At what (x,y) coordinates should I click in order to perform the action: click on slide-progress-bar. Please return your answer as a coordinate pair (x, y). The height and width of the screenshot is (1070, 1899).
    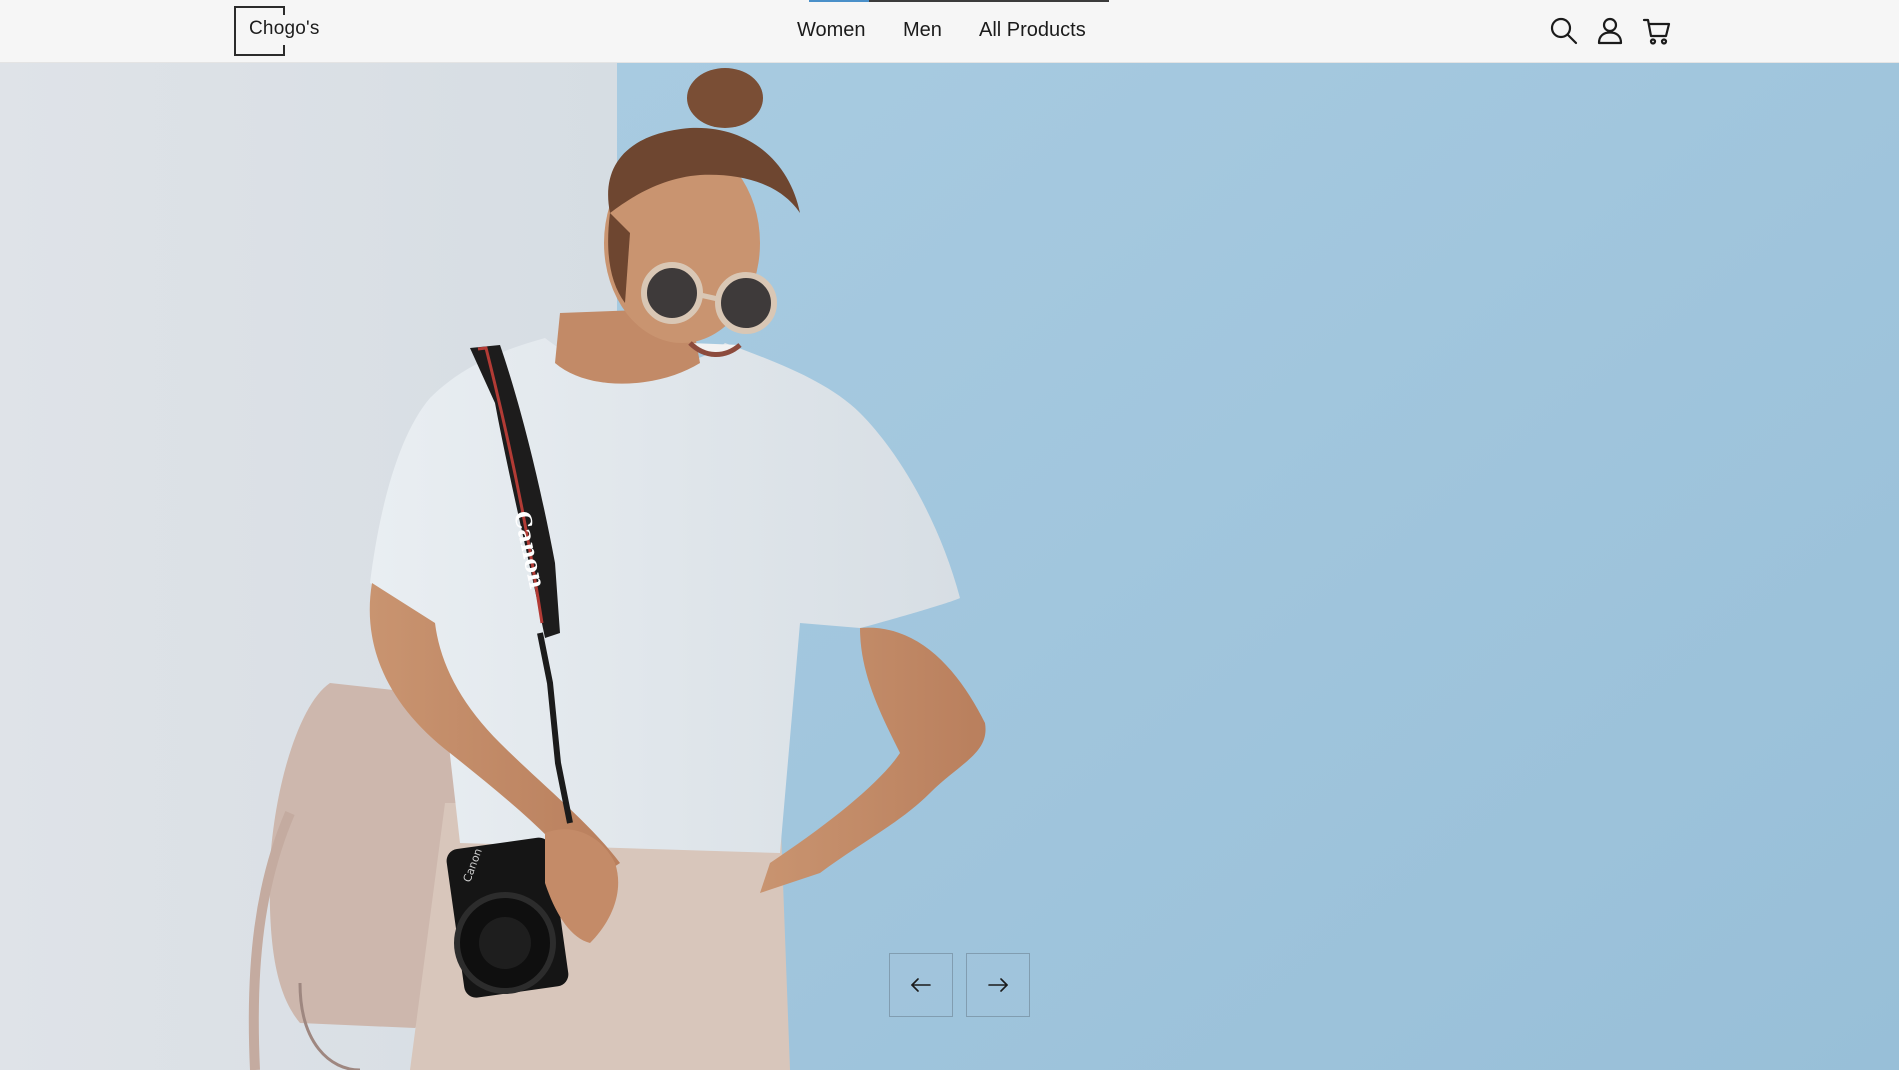
    Looking at the image, I should click on (959, 1).